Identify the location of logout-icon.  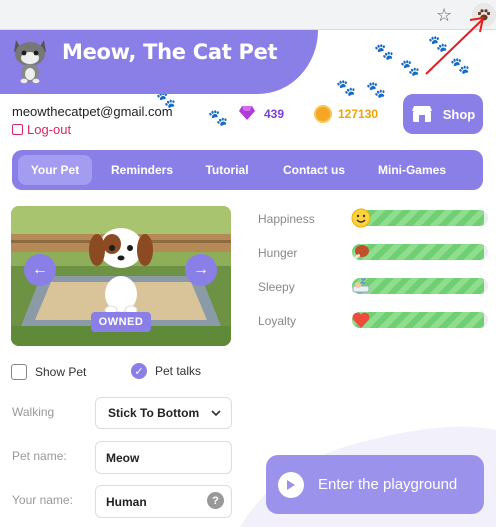
(17, 129).